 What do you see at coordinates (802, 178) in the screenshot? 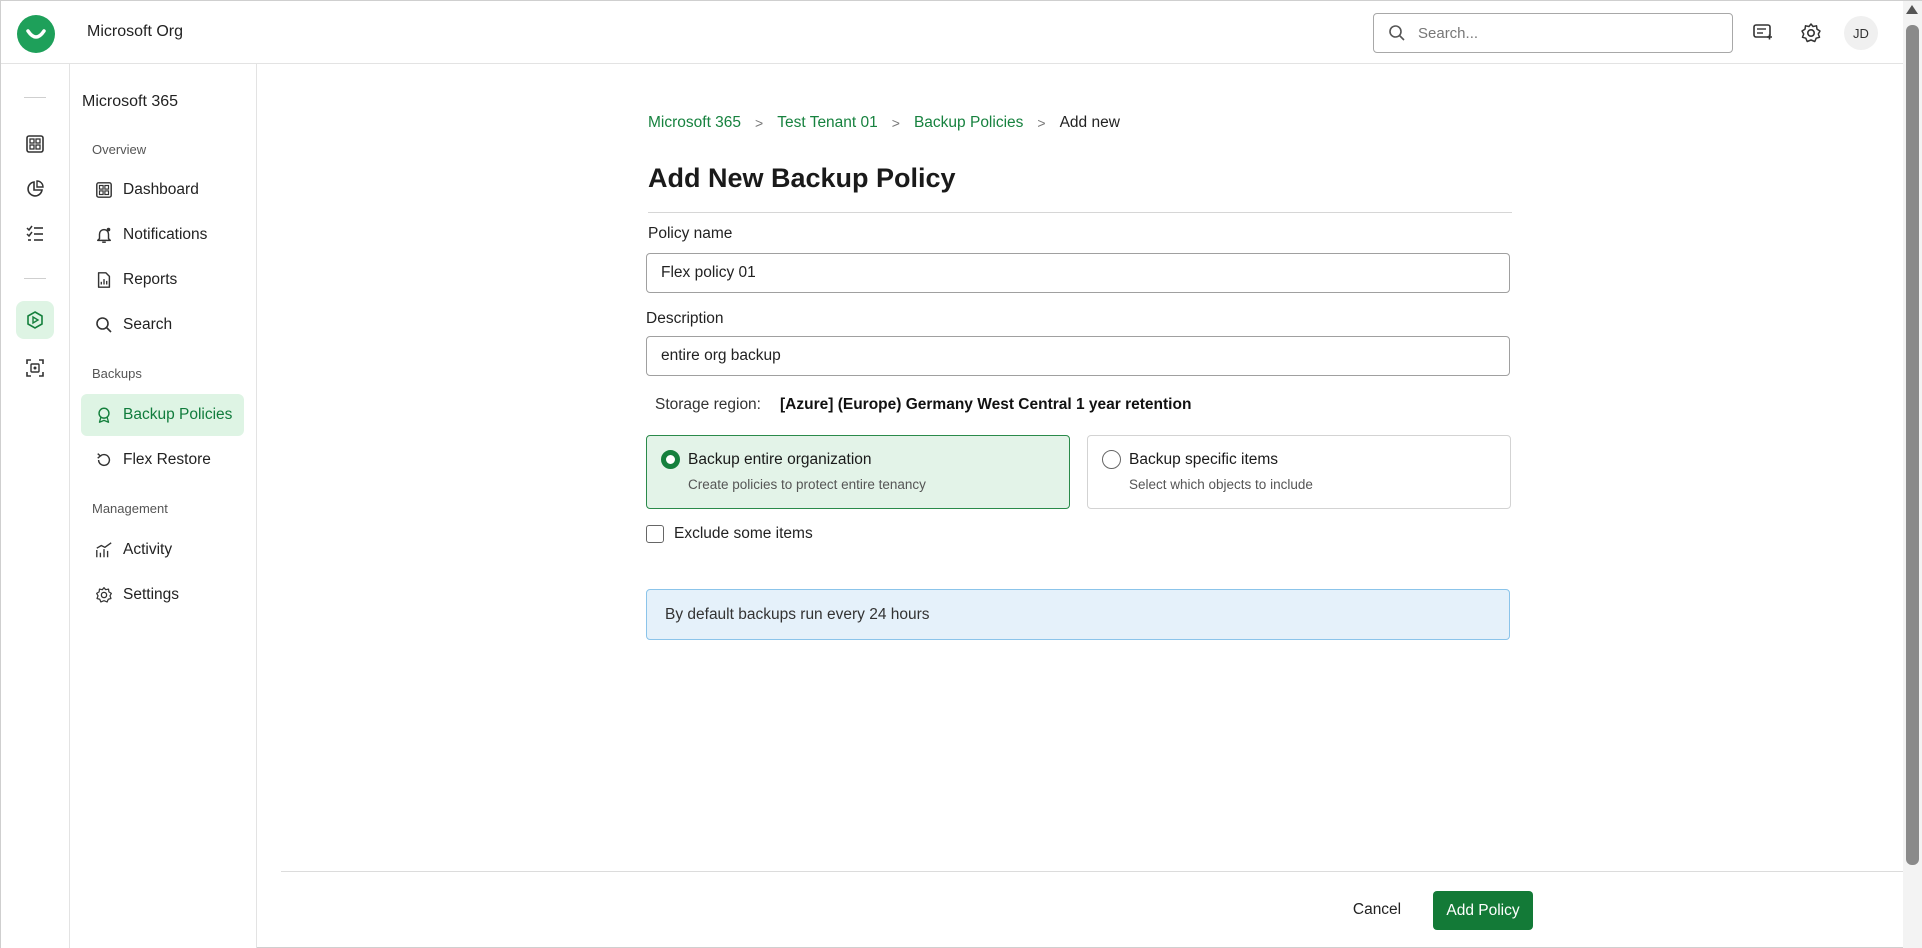
I see `page-title: Add New Backup Policy` at bounding box center [802, 178].